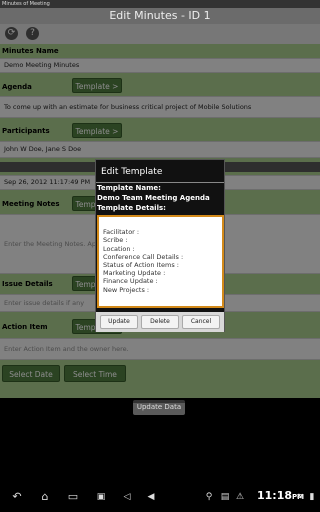 The height and width of the screenshot is (512, 320). I want to click on recent-apps-icon: ▭, so click(73, 497).